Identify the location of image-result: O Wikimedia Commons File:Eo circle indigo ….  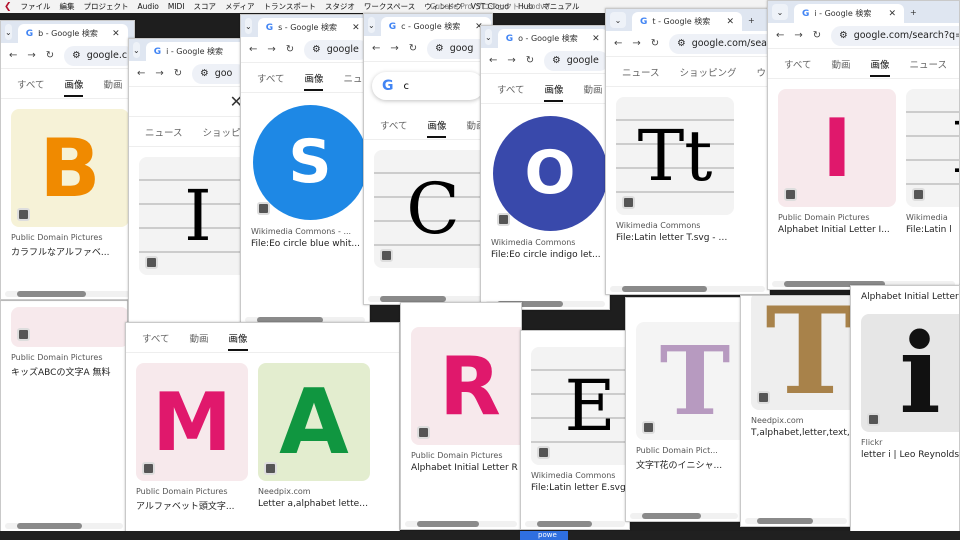
(550, 187).